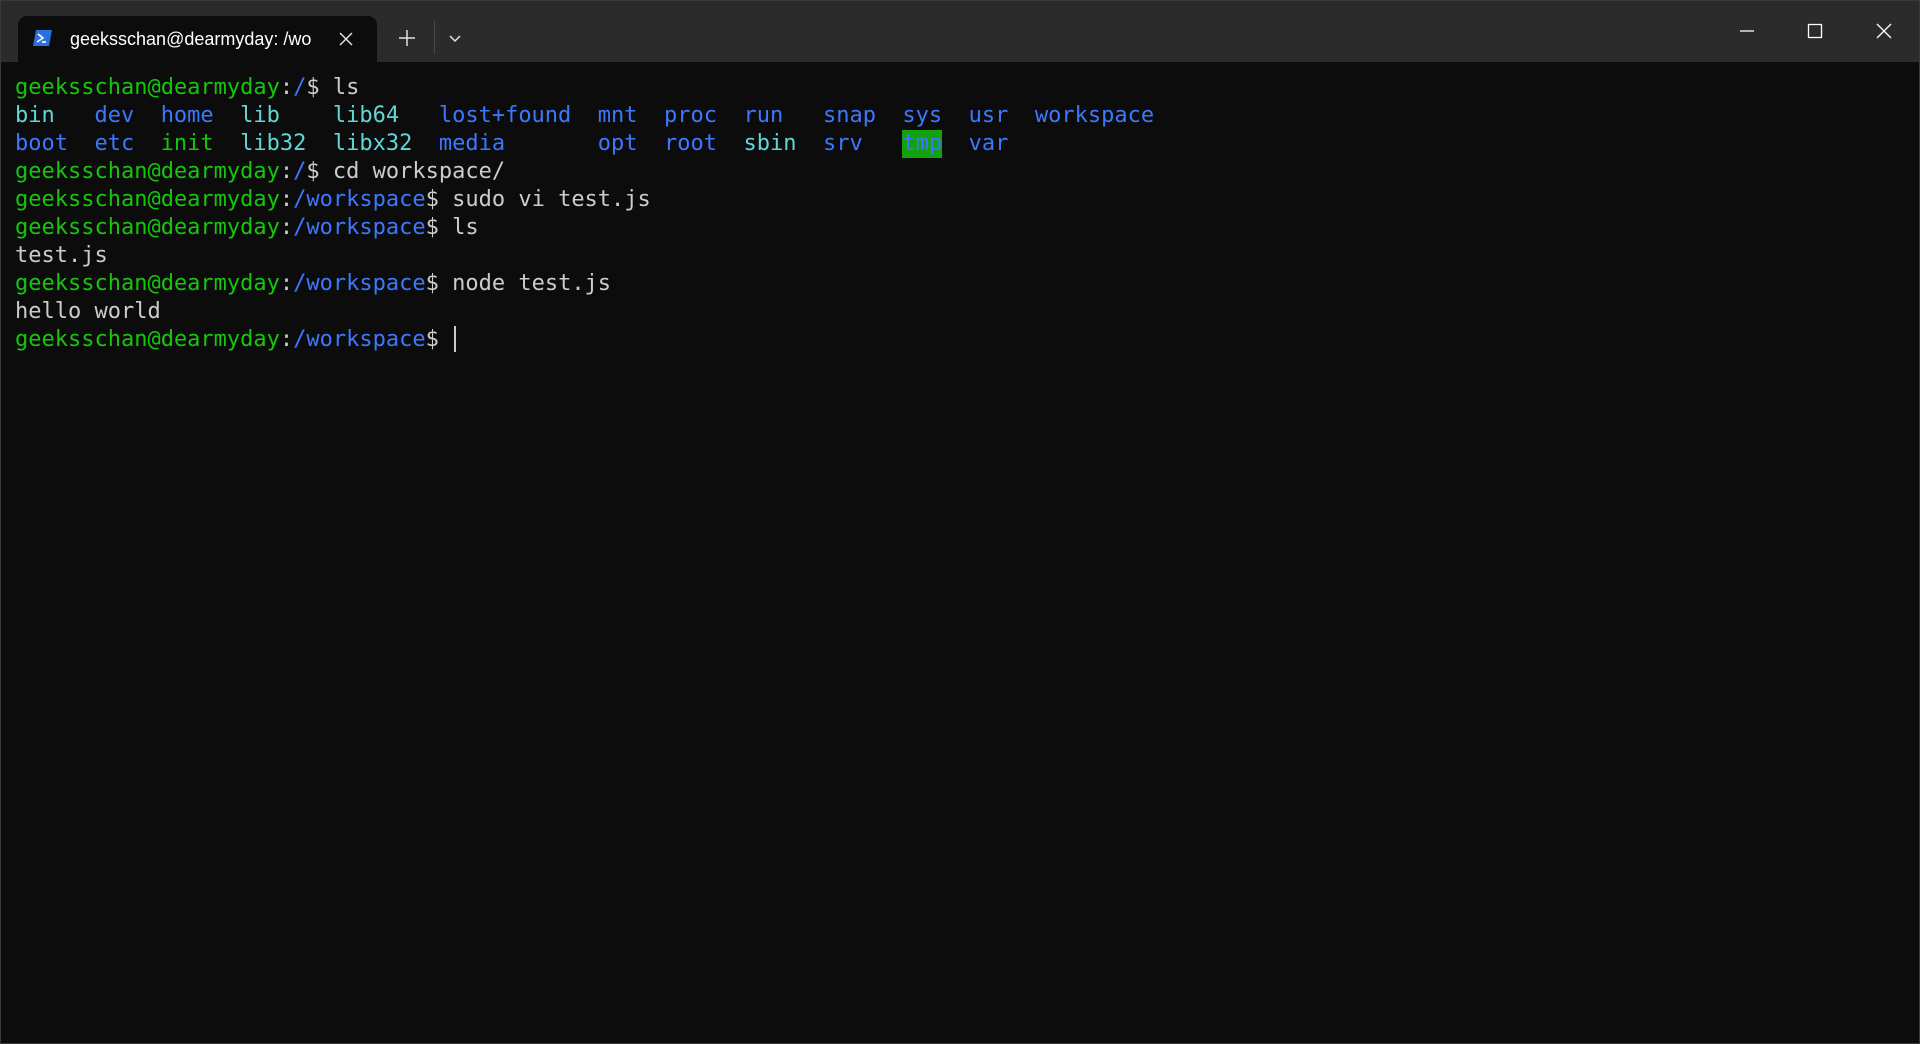 The image size is (1920, 1044). I want to click on tab-title: geeksschan@dearmyday: /wo, so click(191, 39).